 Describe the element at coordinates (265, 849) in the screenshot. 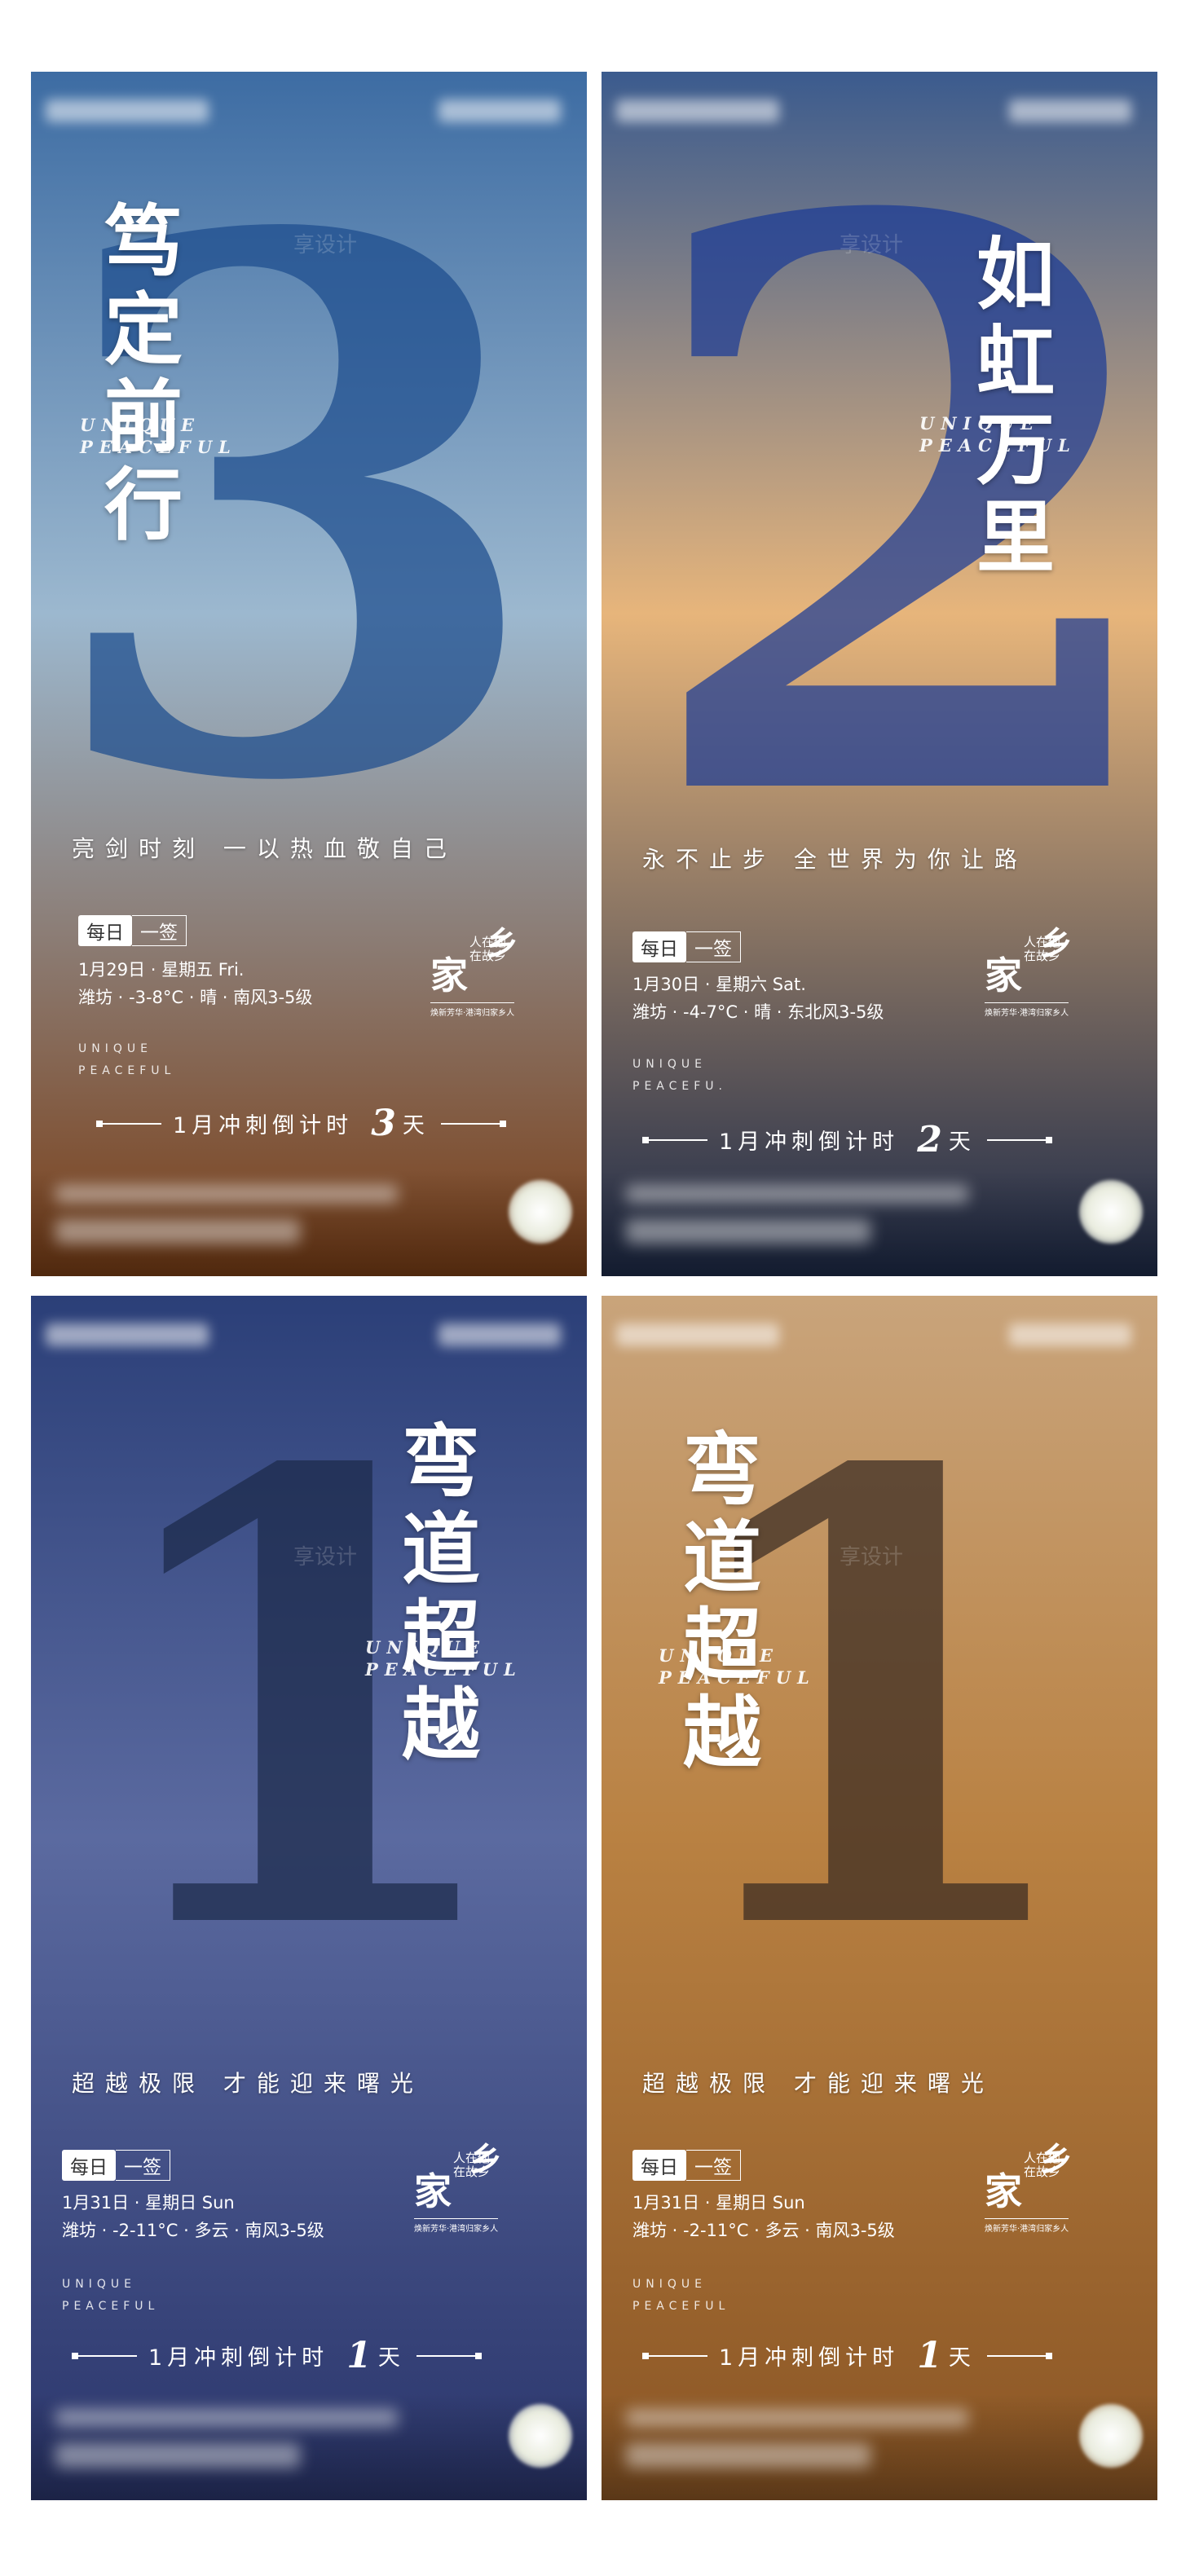

I see `slogan: 亮剑时刻 一以热血敬自己` at that location.